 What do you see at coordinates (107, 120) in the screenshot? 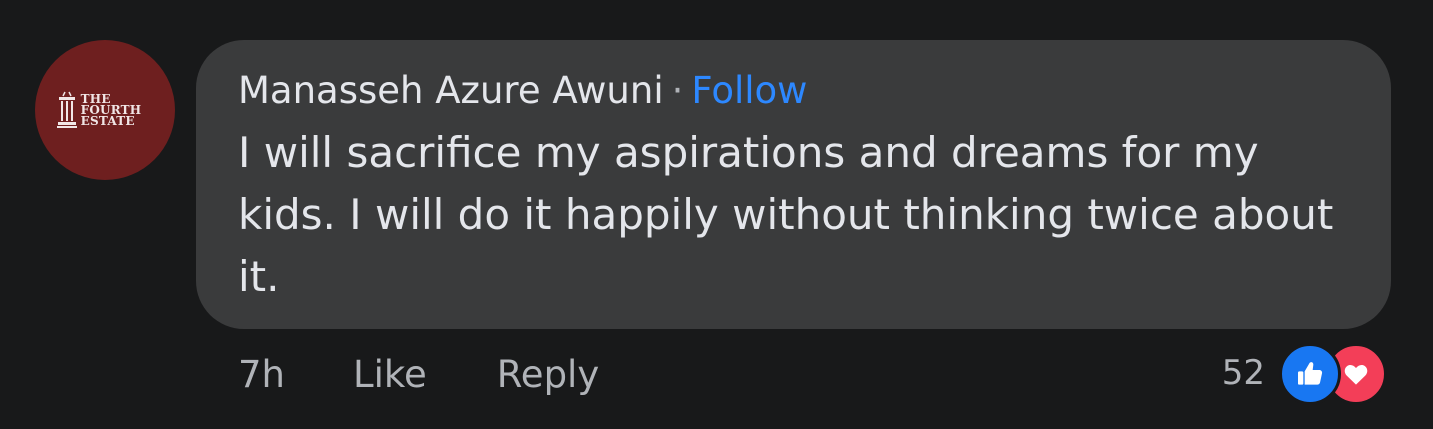
I see `logo-line-3: ESTATE` at bounding box center [107, 120].